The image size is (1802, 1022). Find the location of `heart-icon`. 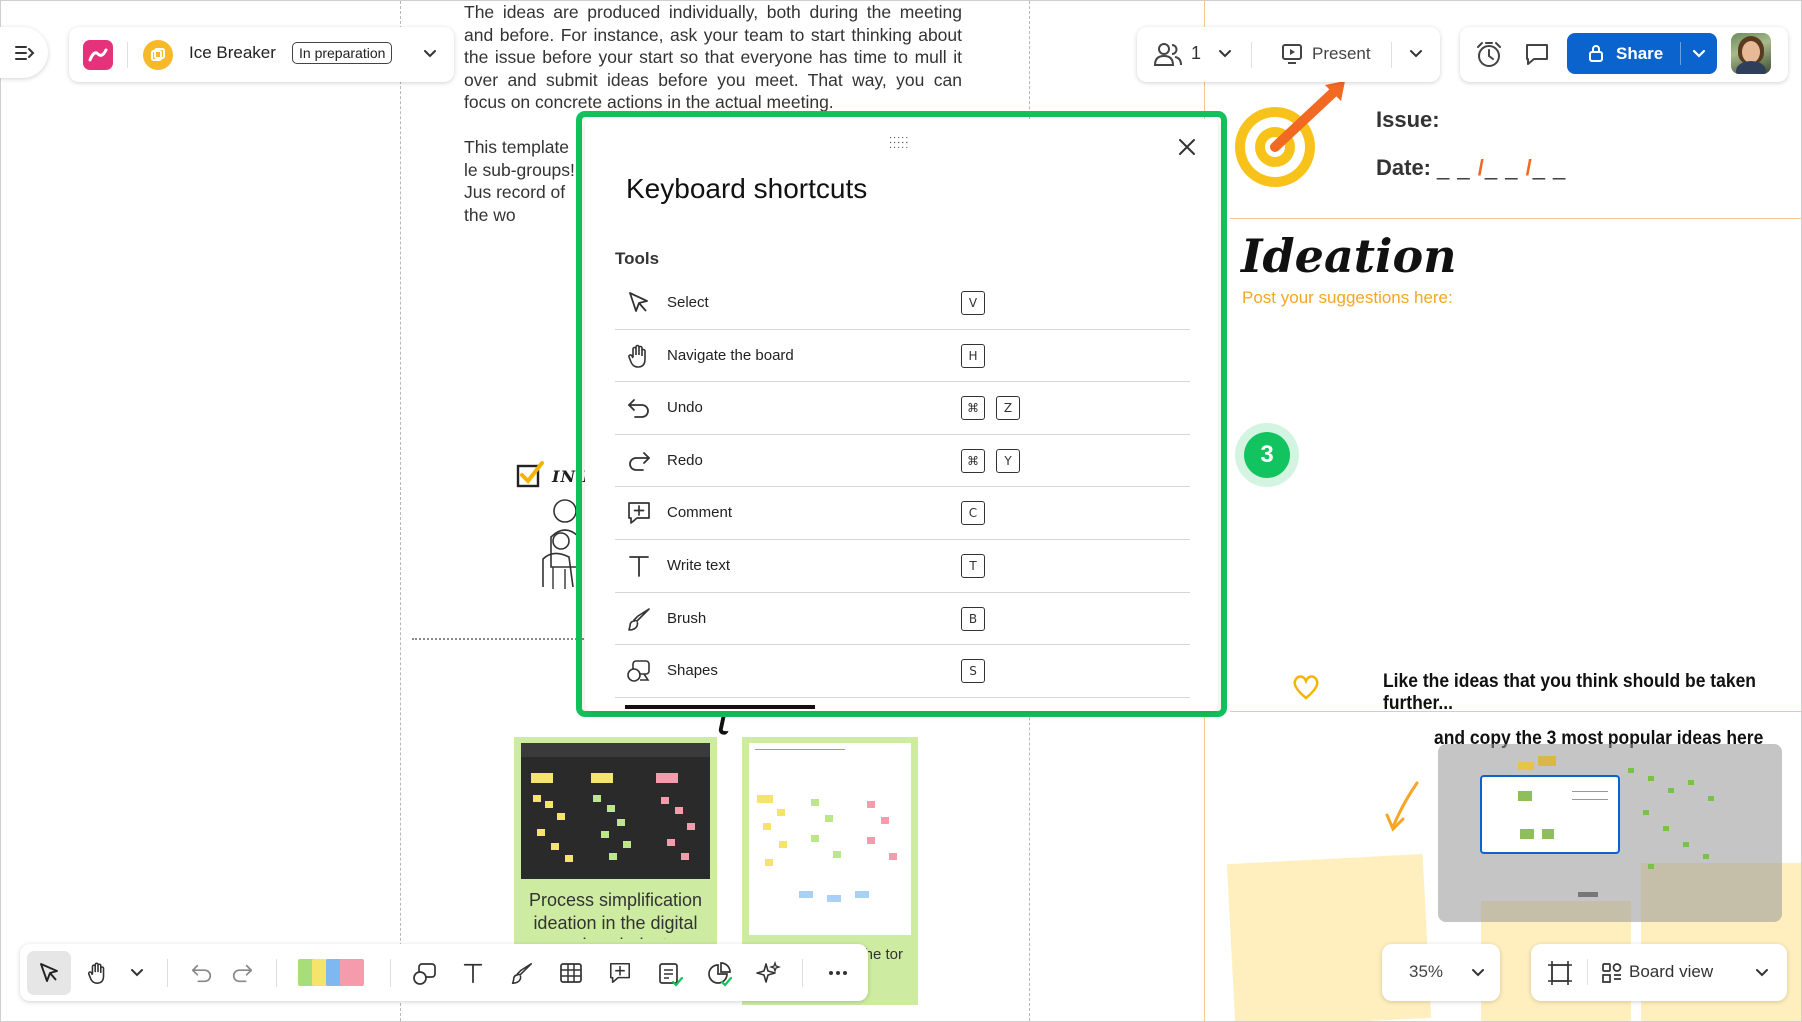

heart-icon is located at coordinates (1306, 687).